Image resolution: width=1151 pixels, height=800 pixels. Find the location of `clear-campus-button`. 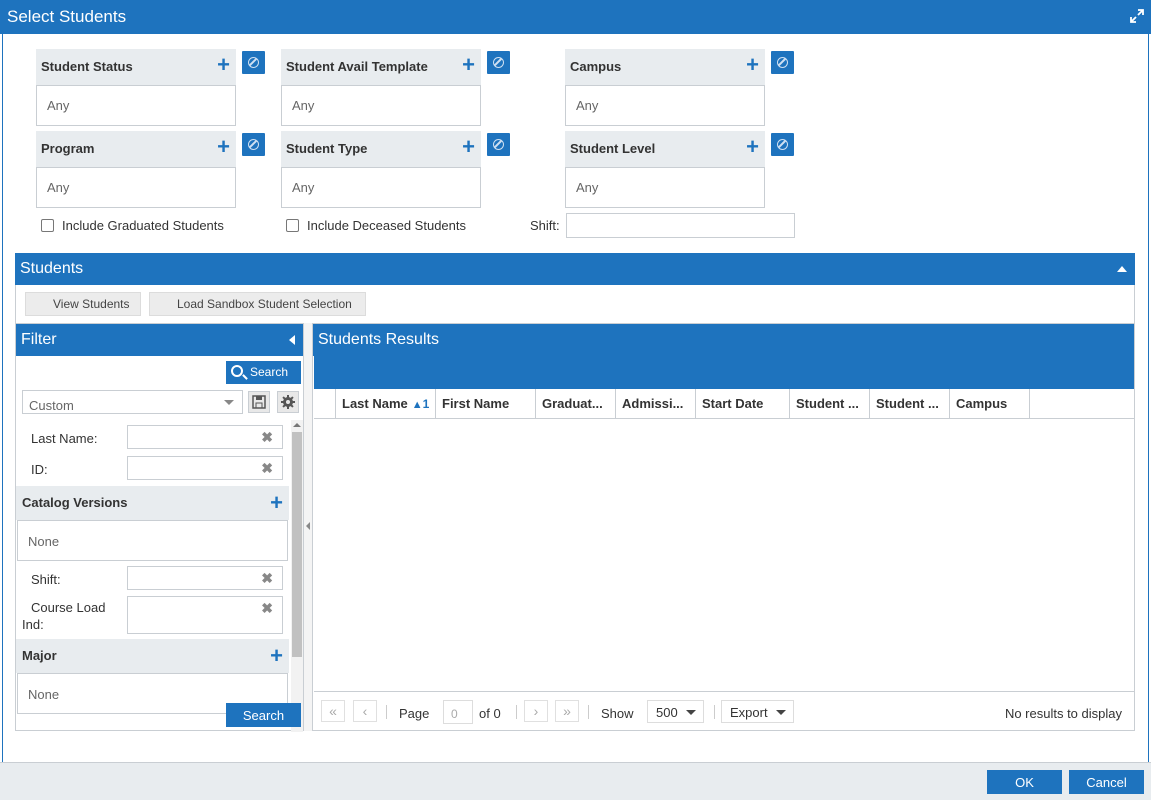

clear-campus-button is located at coordinates (782, 62).